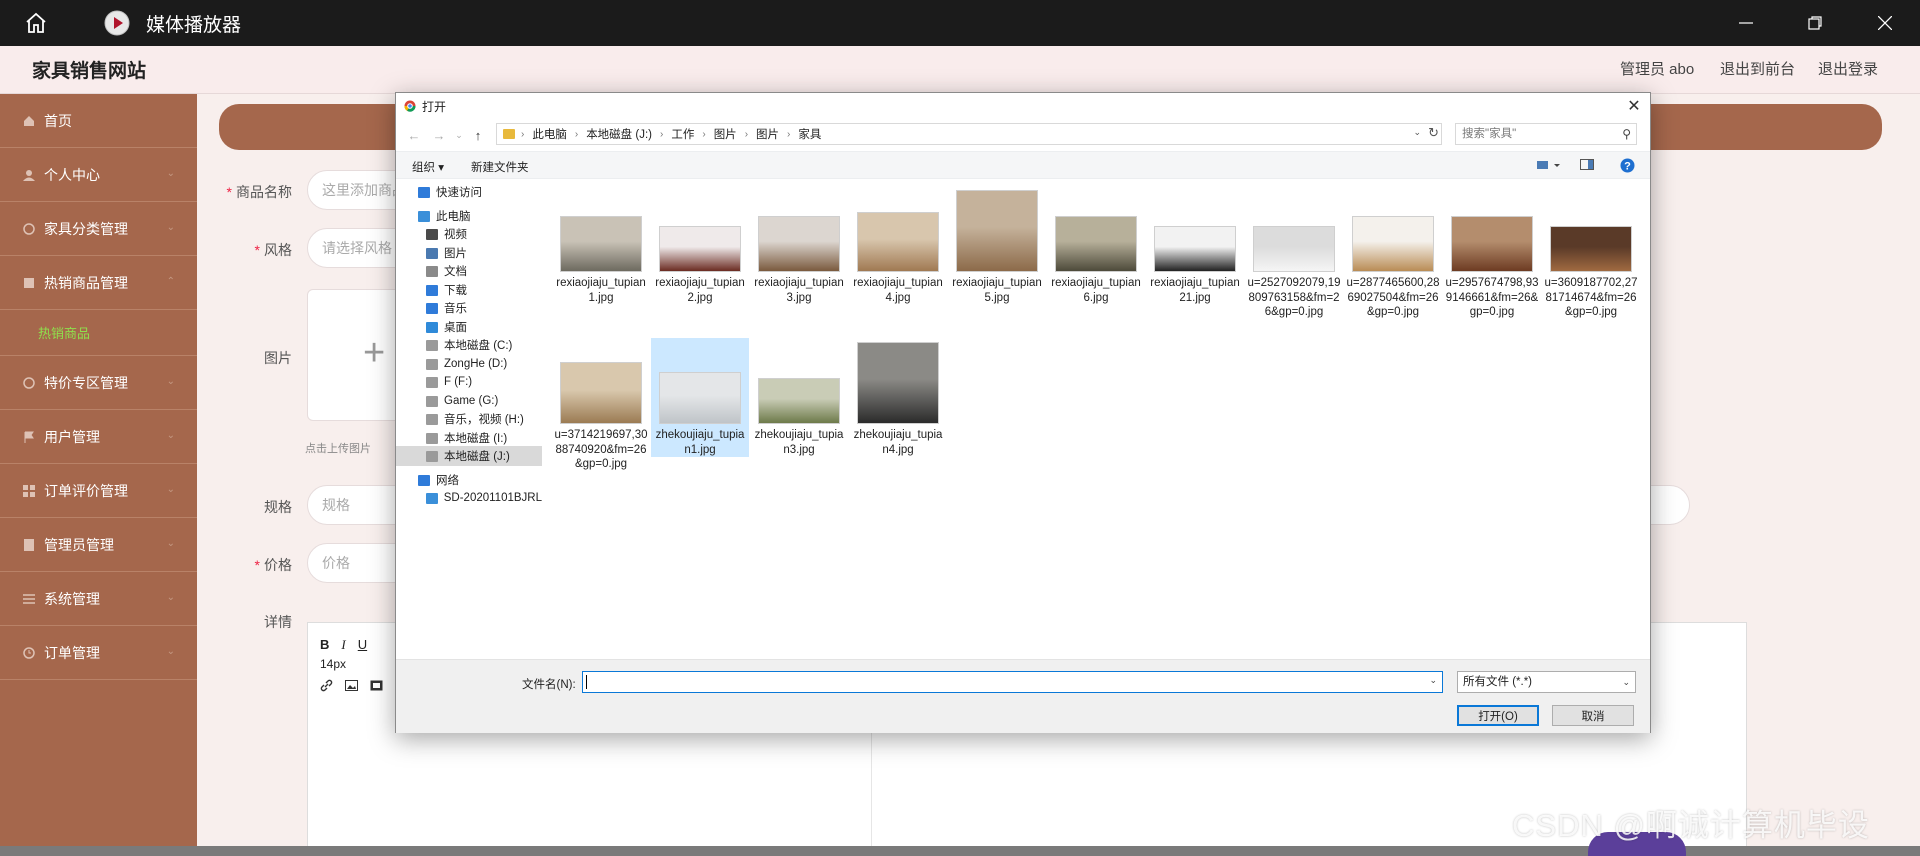 This screenshot has height=856, width=1920. I want to click on minimize-icon, so click(1746, 23).